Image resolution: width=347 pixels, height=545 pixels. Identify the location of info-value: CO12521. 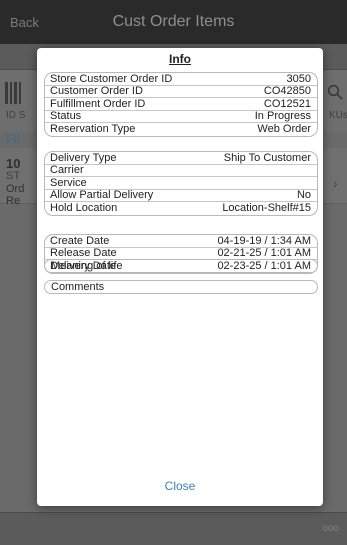
(287, 103).